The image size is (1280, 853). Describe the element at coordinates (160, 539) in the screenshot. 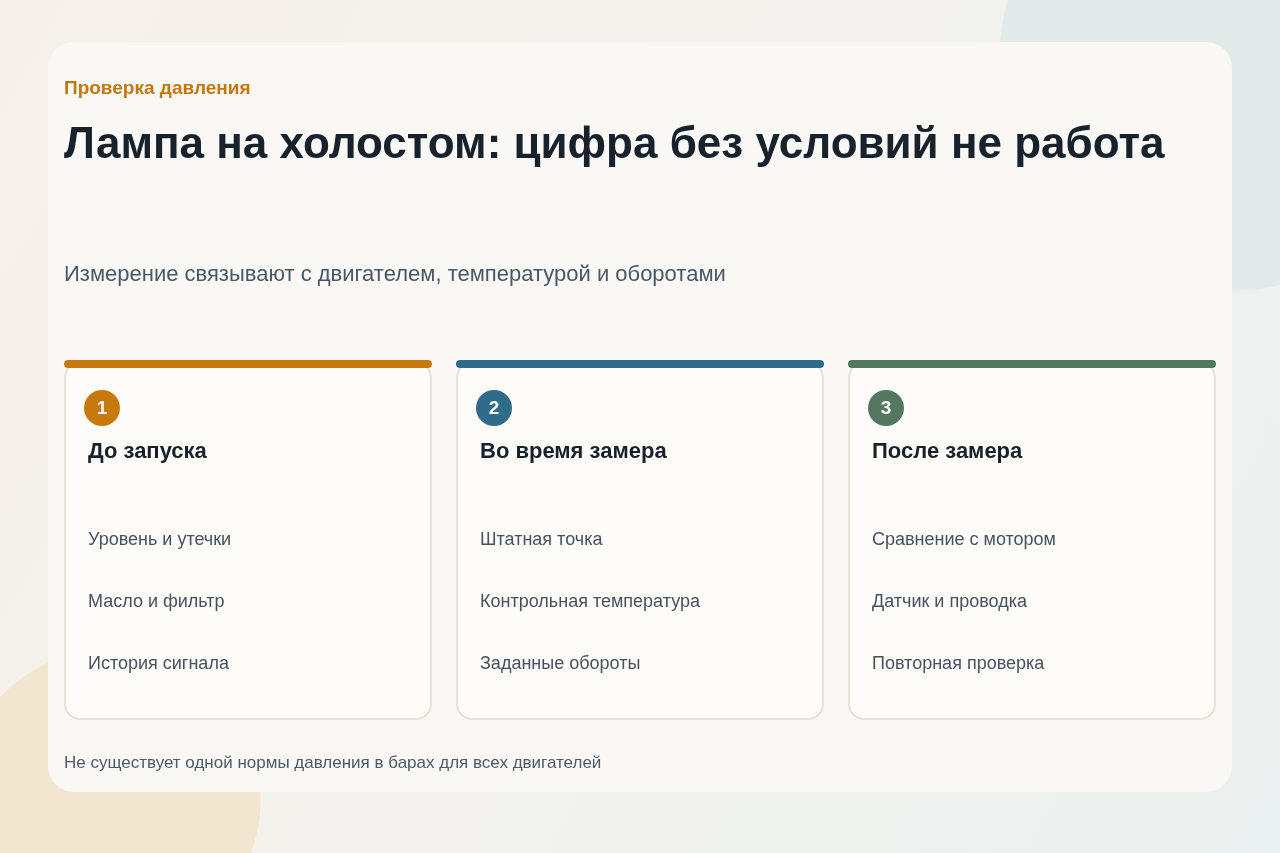

I see `checklist-item: Уровень и утечки` at that location.